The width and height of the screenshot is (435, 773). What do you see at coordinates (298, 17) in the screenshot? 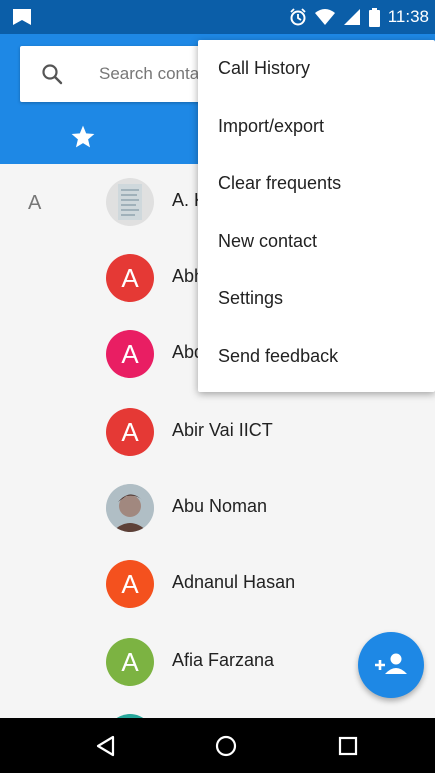
I see `alarm-icon` at bounding box center [298, 17].